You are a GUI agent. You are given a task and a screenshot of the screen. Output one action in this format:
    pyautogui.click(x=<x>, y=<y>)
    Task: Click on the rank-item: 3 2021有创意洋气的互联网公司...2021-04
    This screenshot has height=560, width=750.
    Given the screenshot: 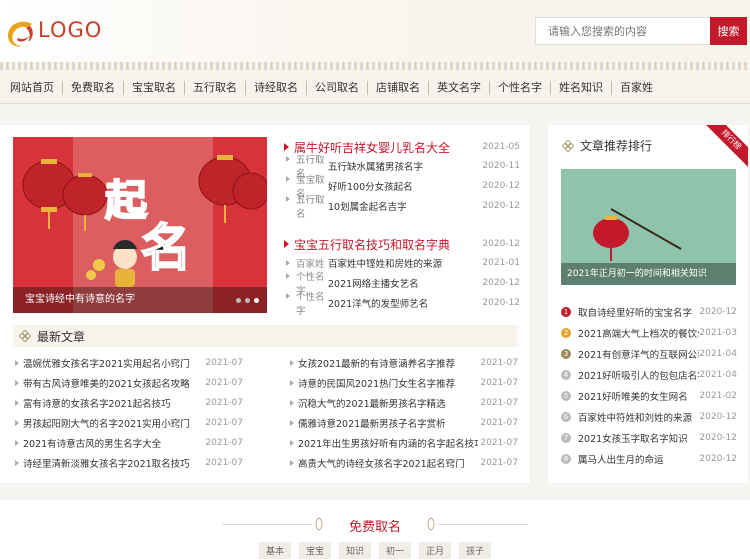 What is the action you would take?
    pyautogui.click(x=649, y=353)
    